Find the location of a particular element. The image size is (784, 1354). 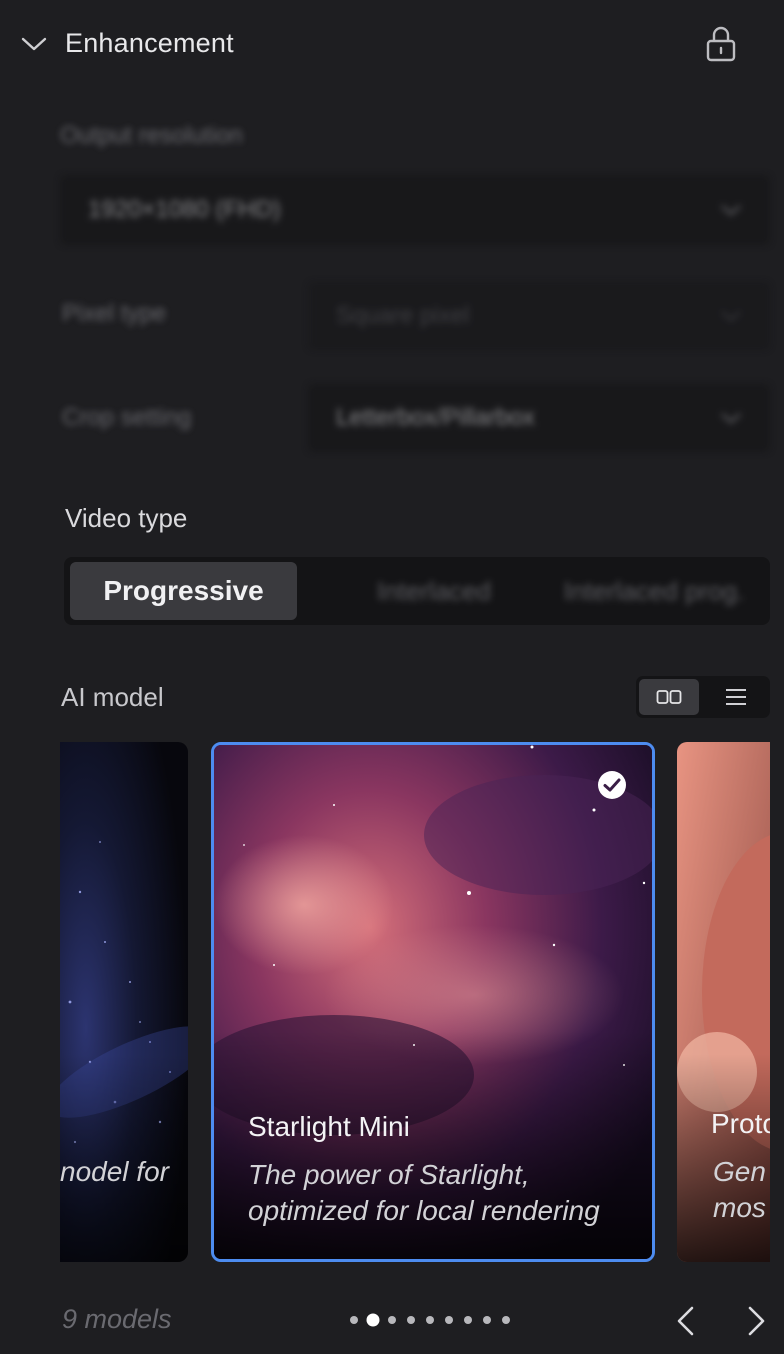

output-resolution-label: Output resolution is located at coordinates (151, 135).